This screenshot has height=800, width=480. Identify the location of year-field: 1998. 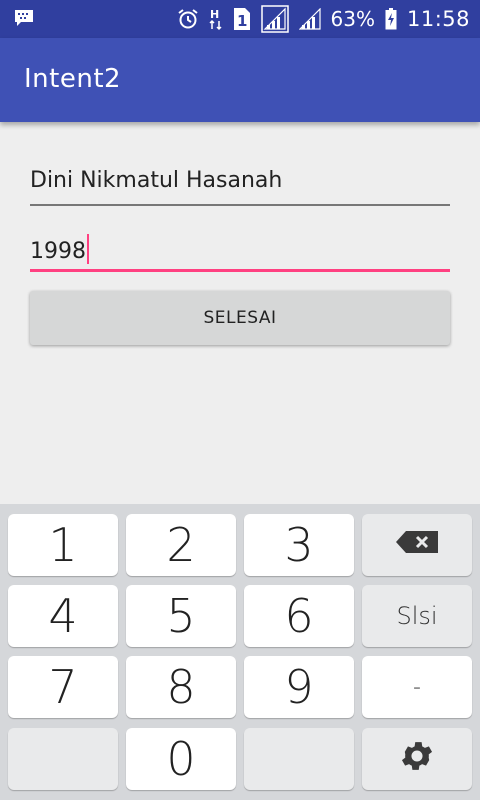
(240, 248).